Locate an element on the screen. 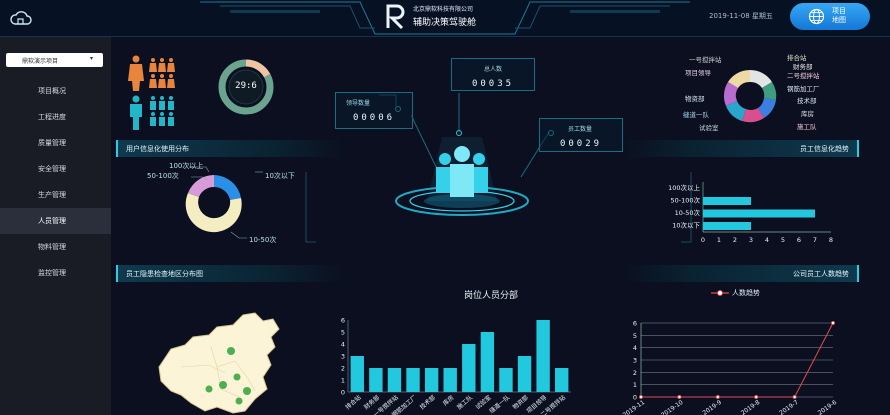  staff-count-box: 员工数量 00029 is located at coordinates (581, 135).